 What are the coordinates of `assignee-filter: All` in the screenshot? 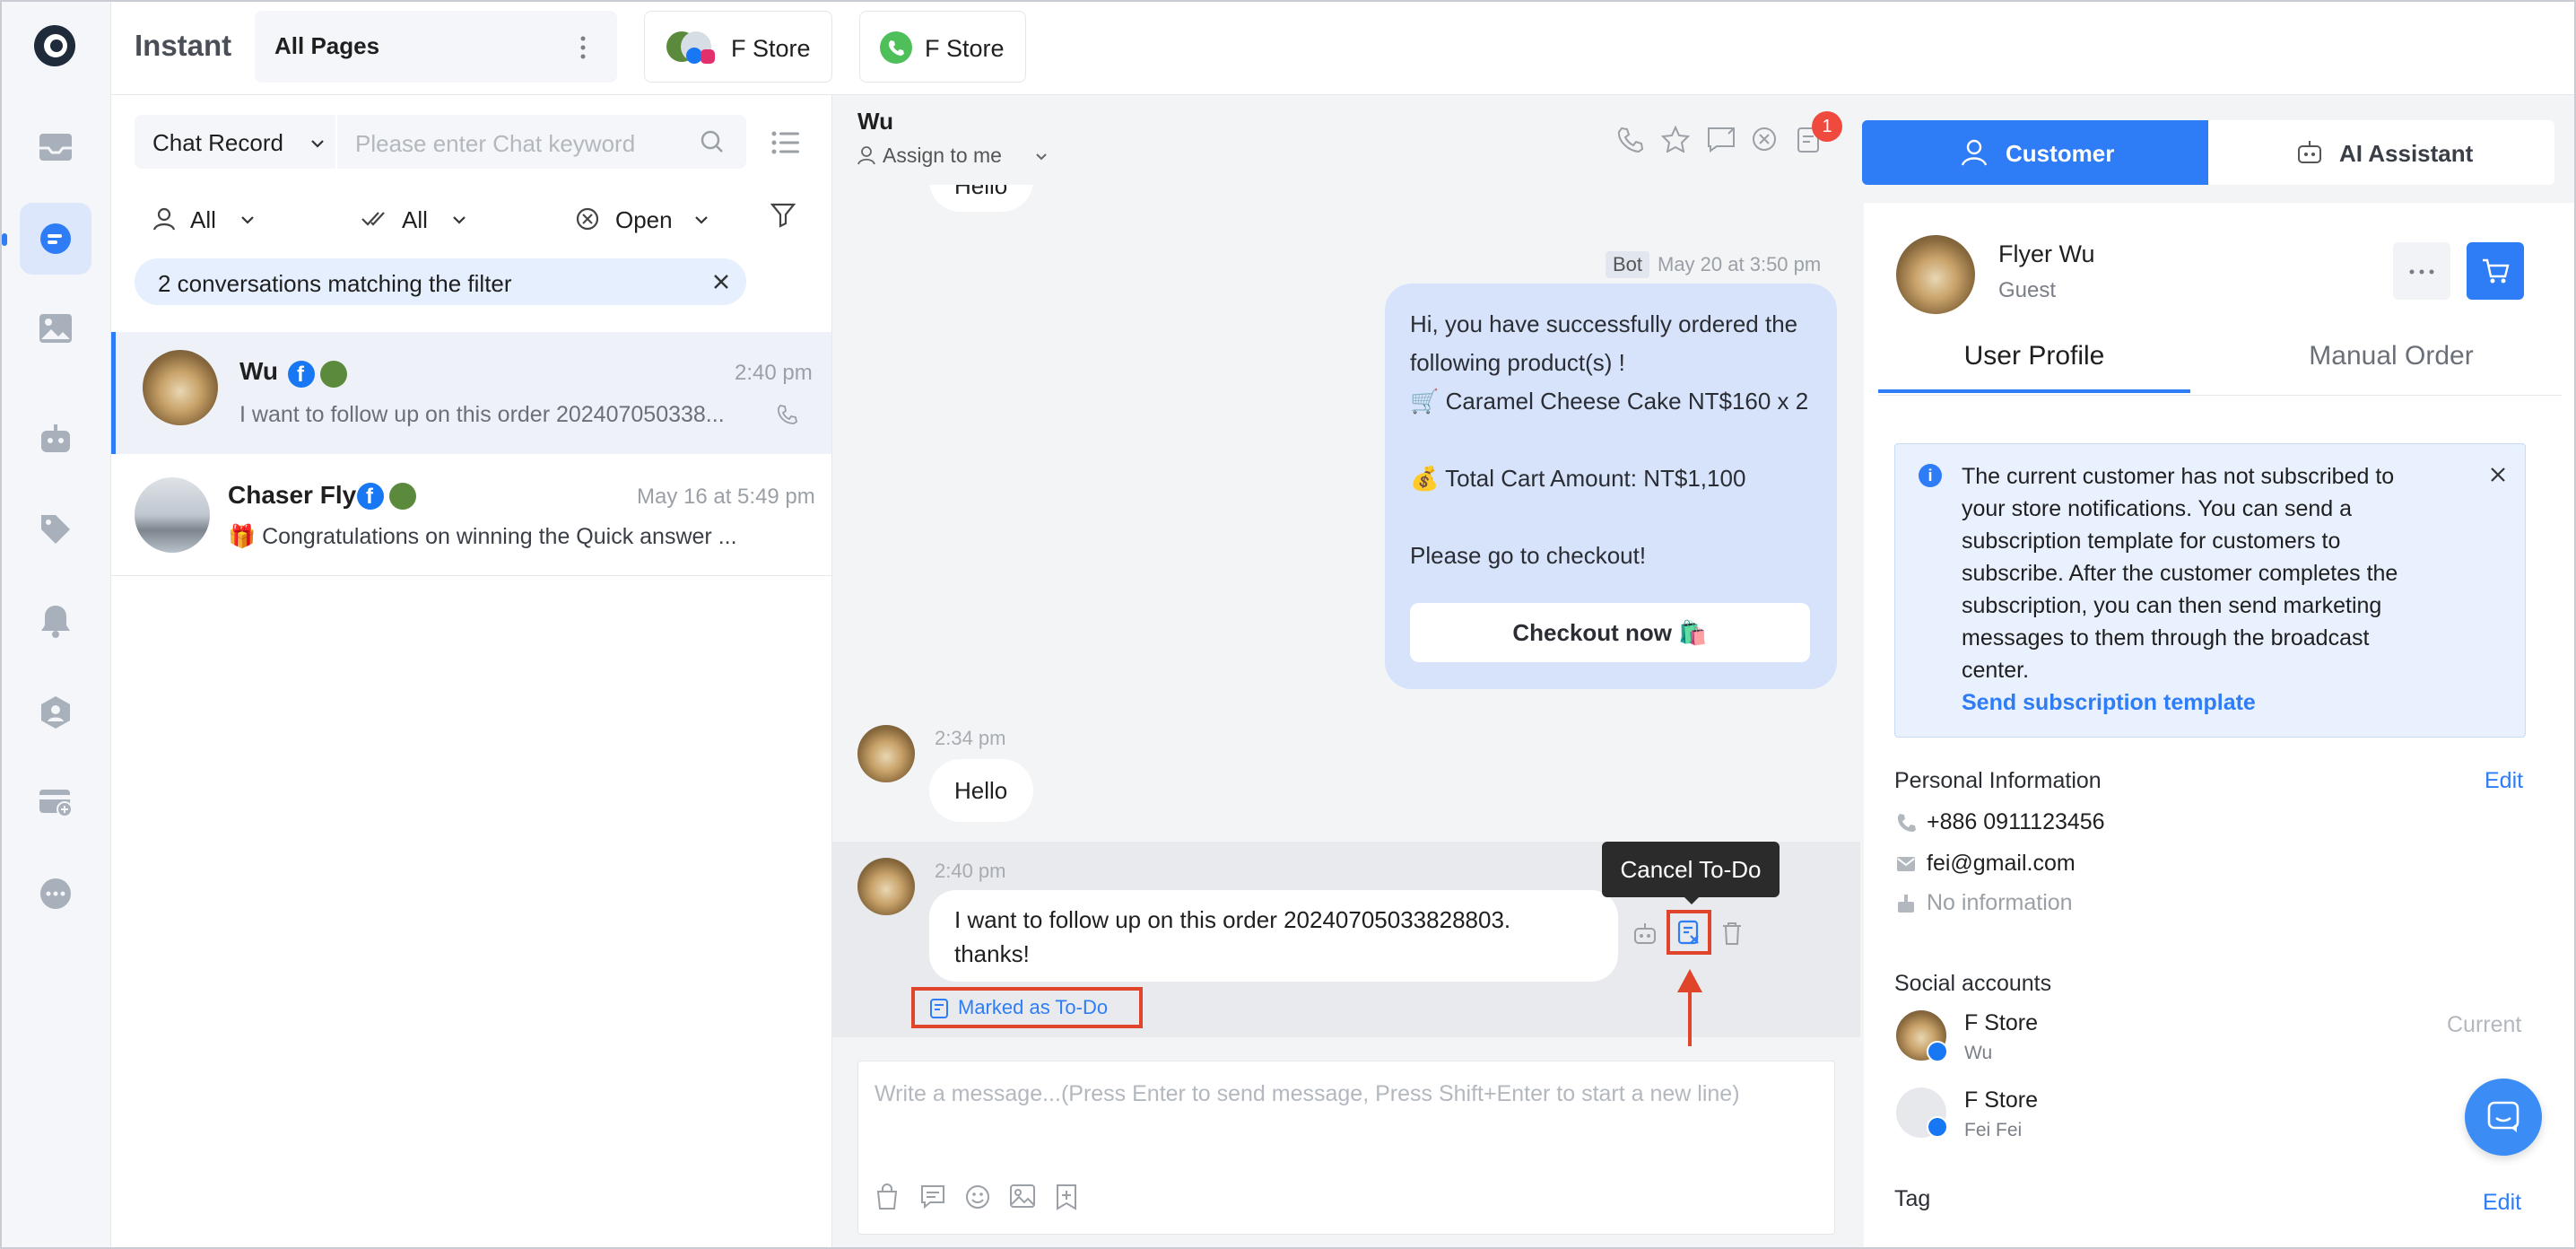 It's located at (215, 219).